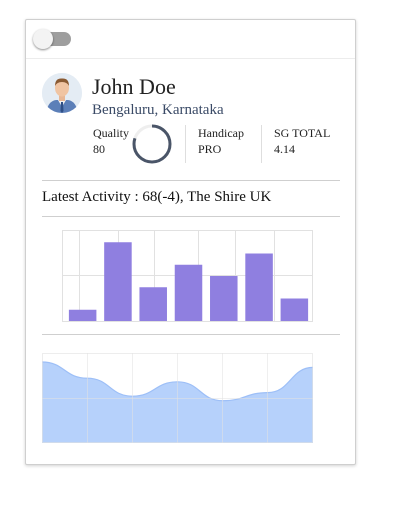 The image size is (402, 508). What do you see at coordinates (210, 149) in the screenshot?
I see `stat-value-handicap: PRO` at bounding box center [210, 149].